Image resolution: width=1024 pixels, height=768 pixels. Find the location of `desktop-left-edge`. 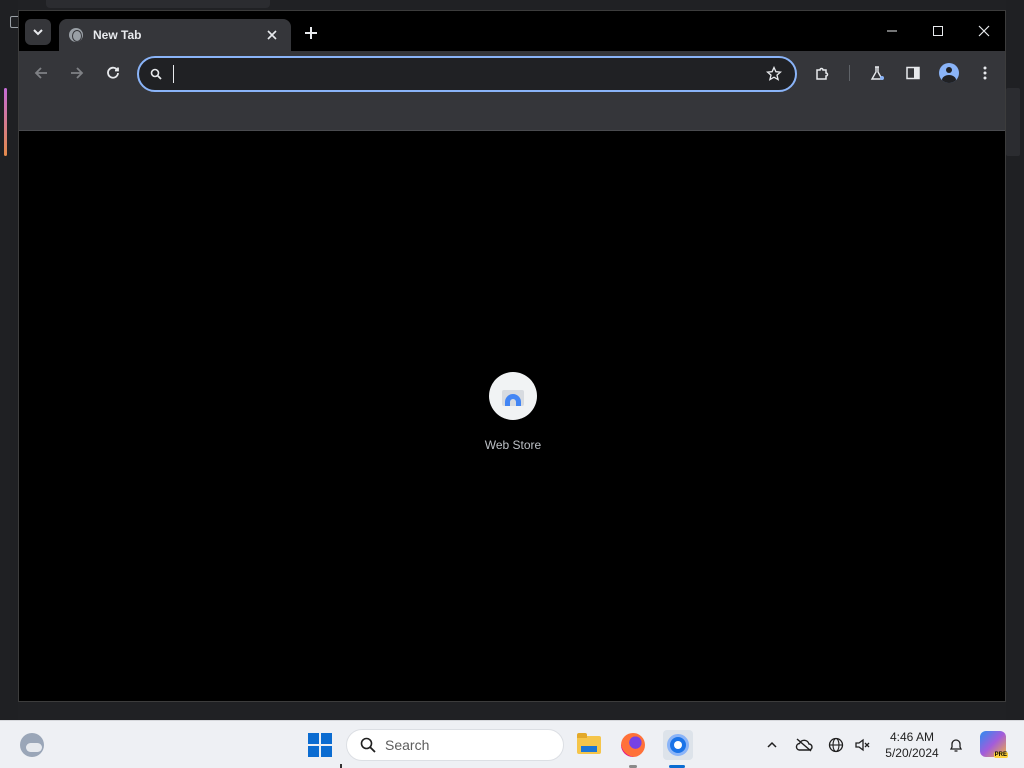

desktop-left-edge is located at coordinates (9, 360).